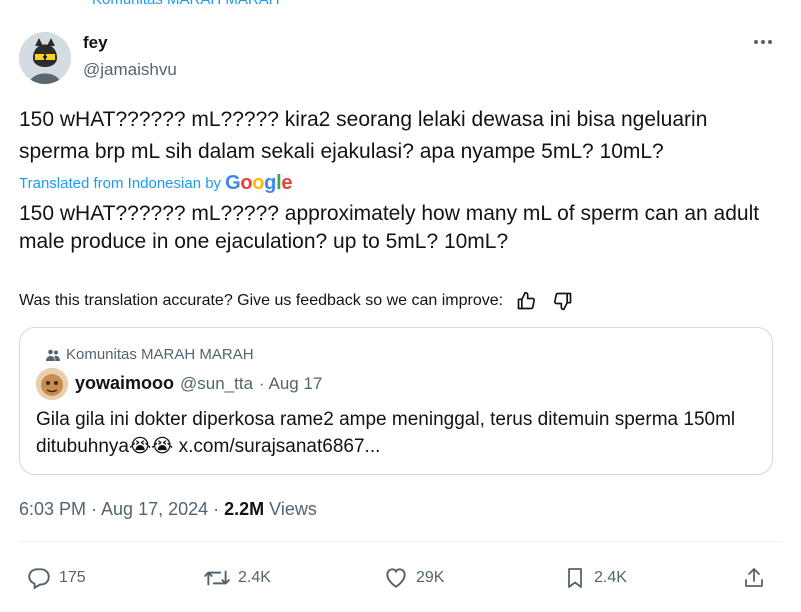 This screenshot has height=612, width=801. I want to click on action-bar: 175 2.4K 29K 2.4K, so click(400, 578).